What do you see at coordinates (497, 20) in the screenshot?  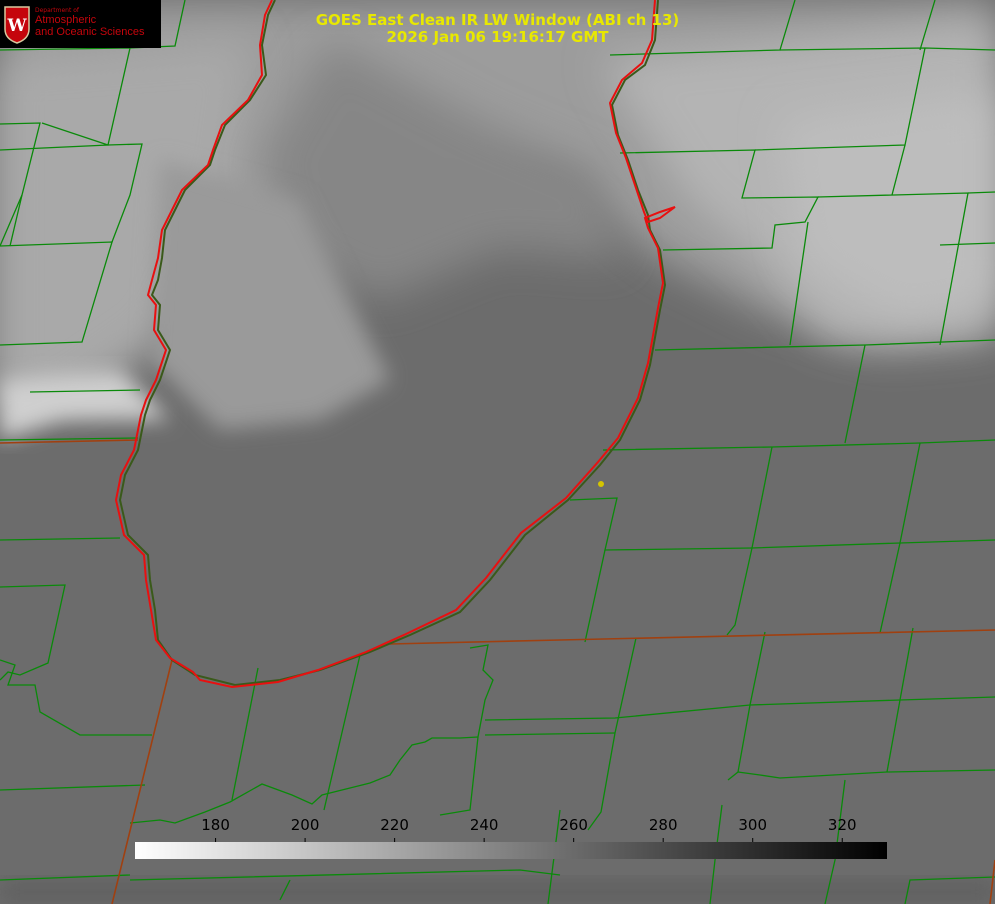 I see `title-product: GOES East Clean IR LW Window (ABI ch 13)` at bounding box center [497, 20].